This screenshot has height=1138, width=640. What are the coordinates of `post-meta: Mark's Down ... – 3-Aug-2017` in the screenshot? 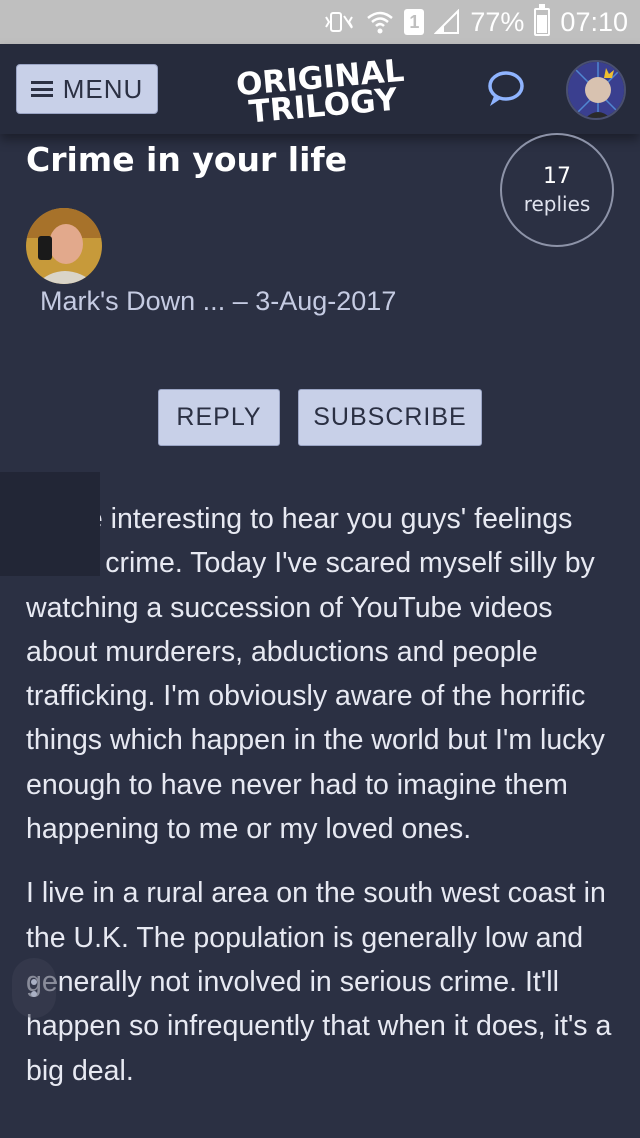 It's located at (218, 301).